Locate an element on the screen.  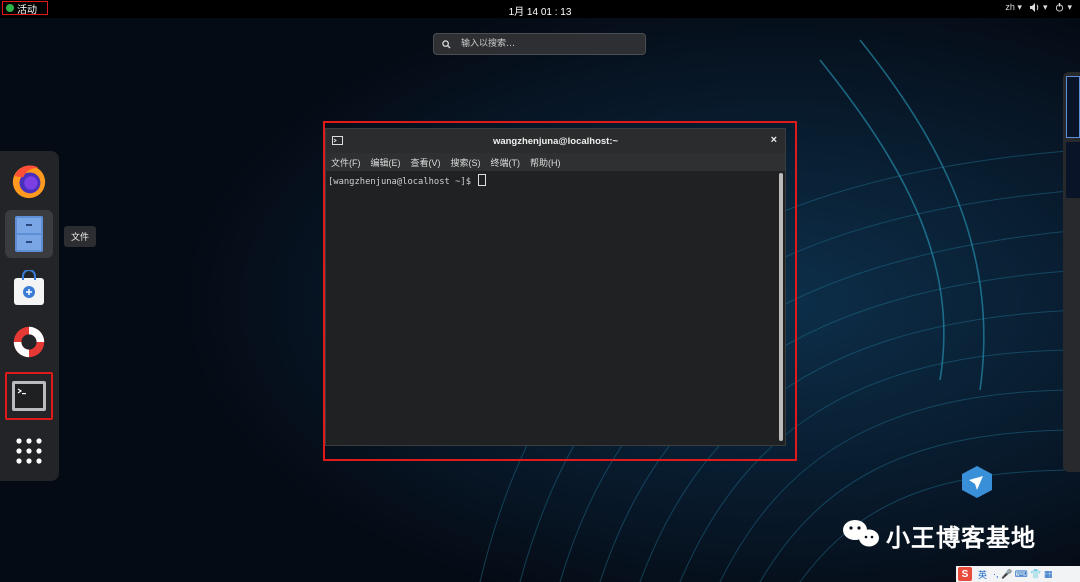
system-tray: zh ▾ ▾ ▾ is located at coordinates (1038, 7).